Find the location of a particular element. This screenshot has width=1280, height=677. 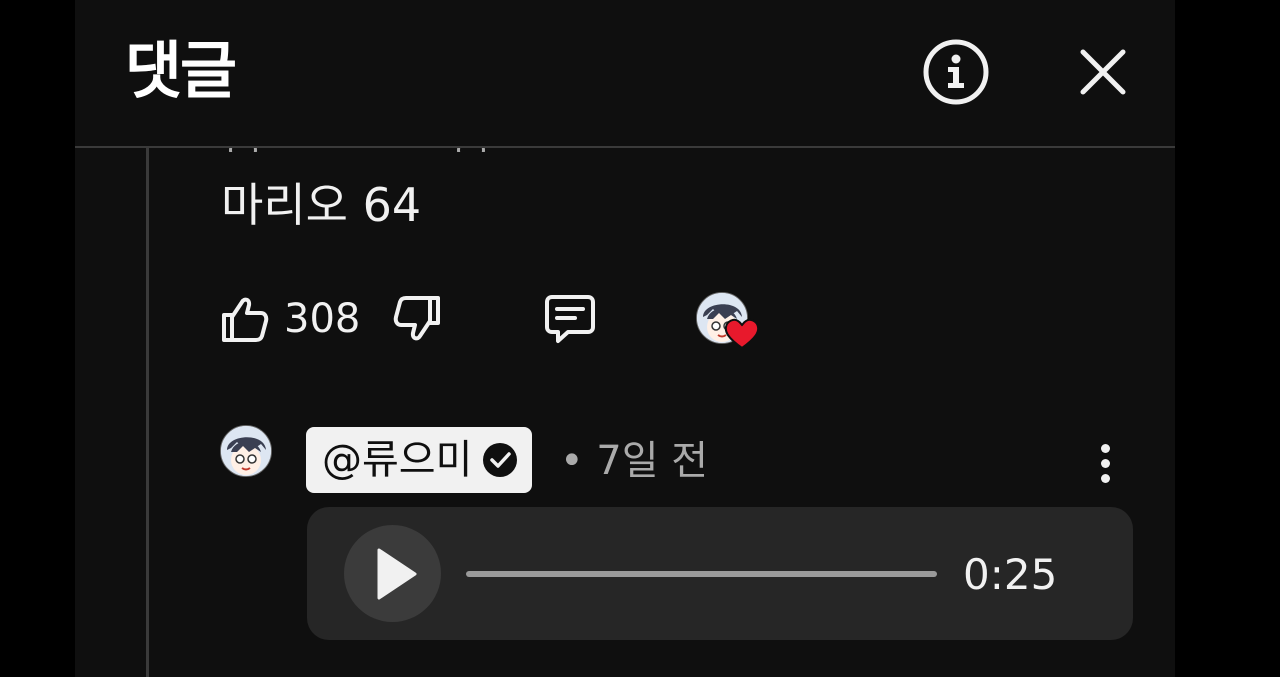

info-circle-icon is located at coordinates (956, 72).